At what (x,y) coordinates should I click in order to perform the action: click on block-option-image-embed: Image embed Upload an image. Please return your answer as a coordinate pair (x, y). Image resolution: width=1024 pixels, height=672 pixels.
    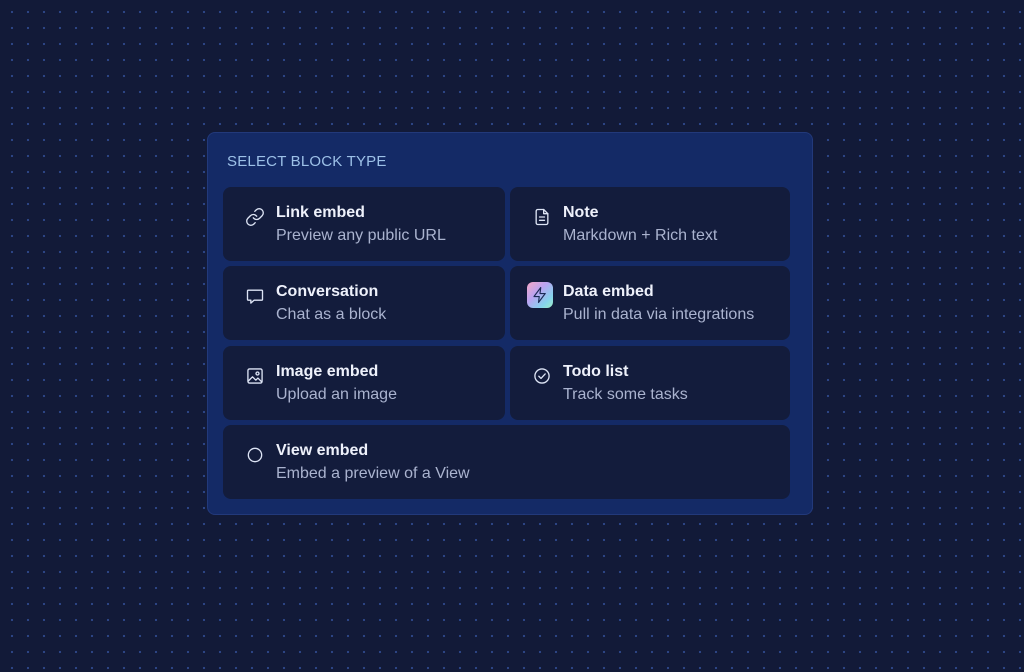
    Looking at the image, I should click on (364, 383).